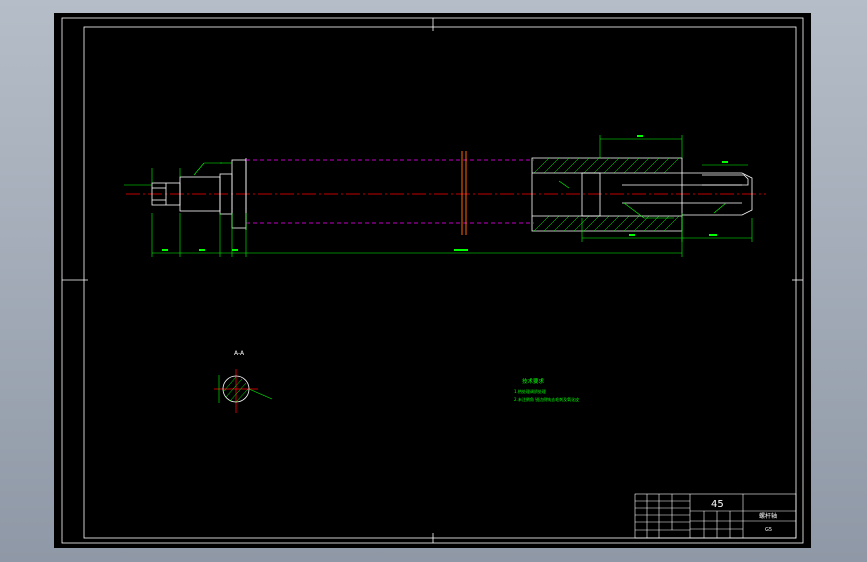 The height and width of the screenshot is (562, 867). I want to click on notes-line-2: 2.未注倒角 锐边倒钝去毛刺及氧化皮, so click(546, 399).